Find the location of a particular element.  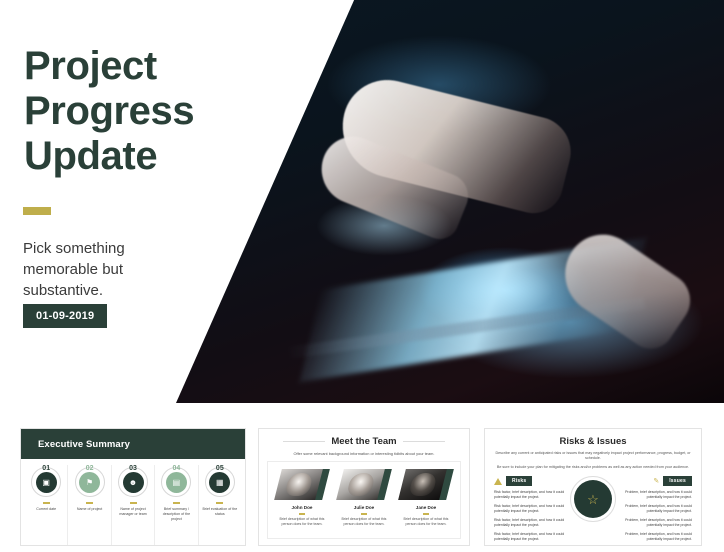

team-title: Meet the Team is located at coordinates (364, 441).